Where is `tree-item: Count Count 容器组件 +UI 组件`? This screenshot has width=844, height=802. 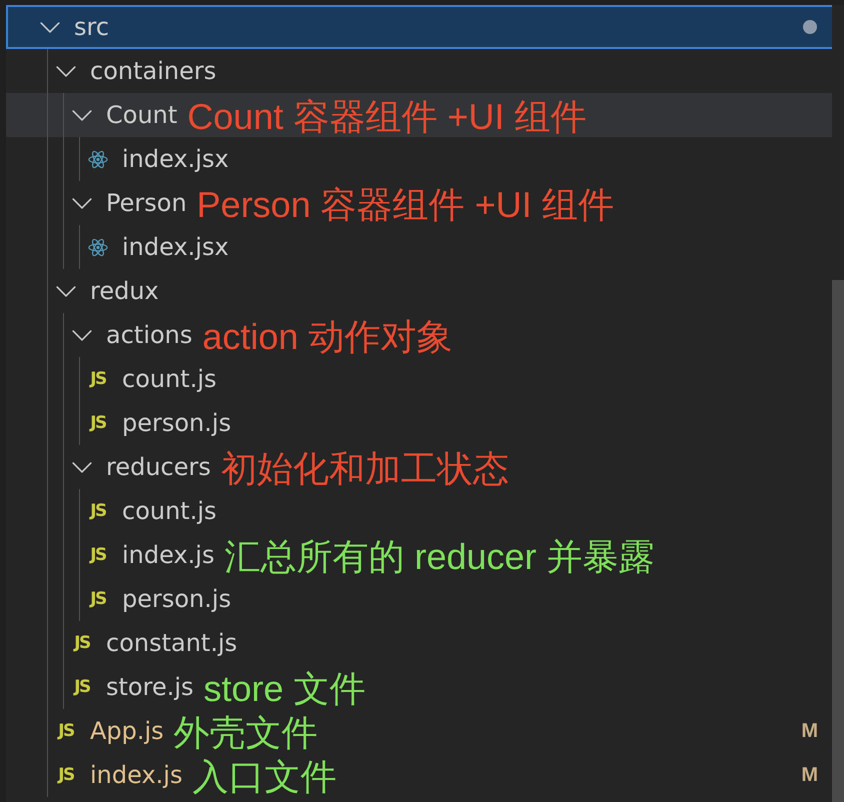
tree-item: Count Count 容器组件 +UI 组件 is located at coordinates (419, 115).